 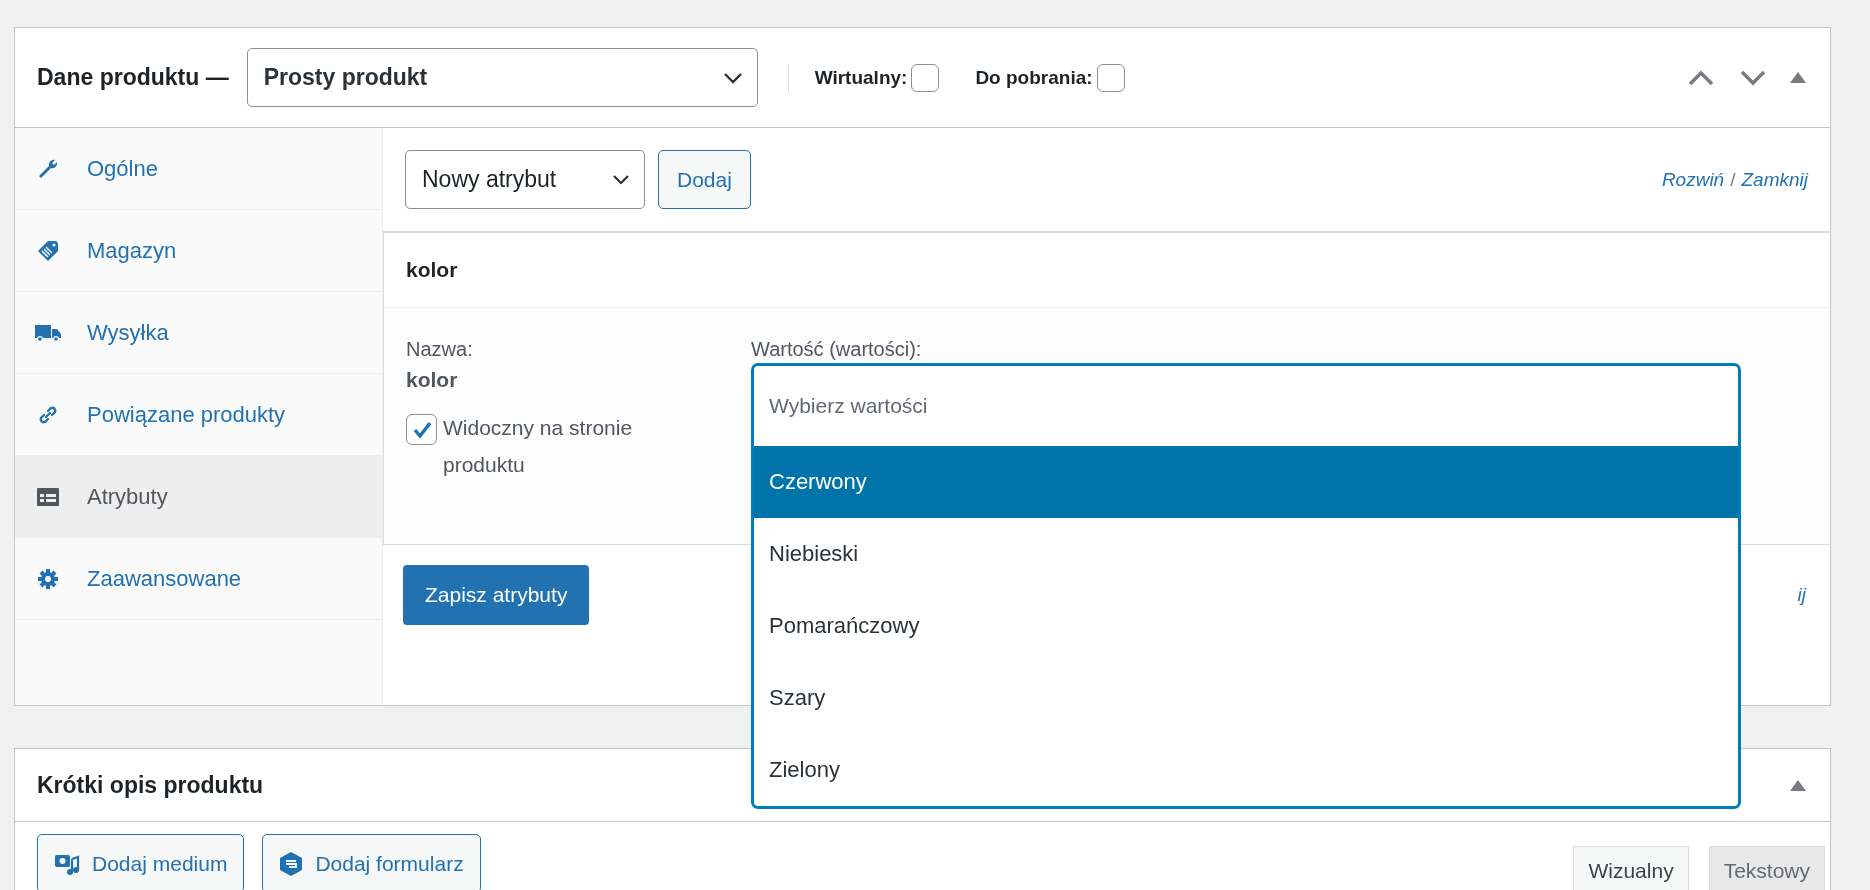 I want to click on collapse-link: Zamknij, so click(x=1774, y=179).